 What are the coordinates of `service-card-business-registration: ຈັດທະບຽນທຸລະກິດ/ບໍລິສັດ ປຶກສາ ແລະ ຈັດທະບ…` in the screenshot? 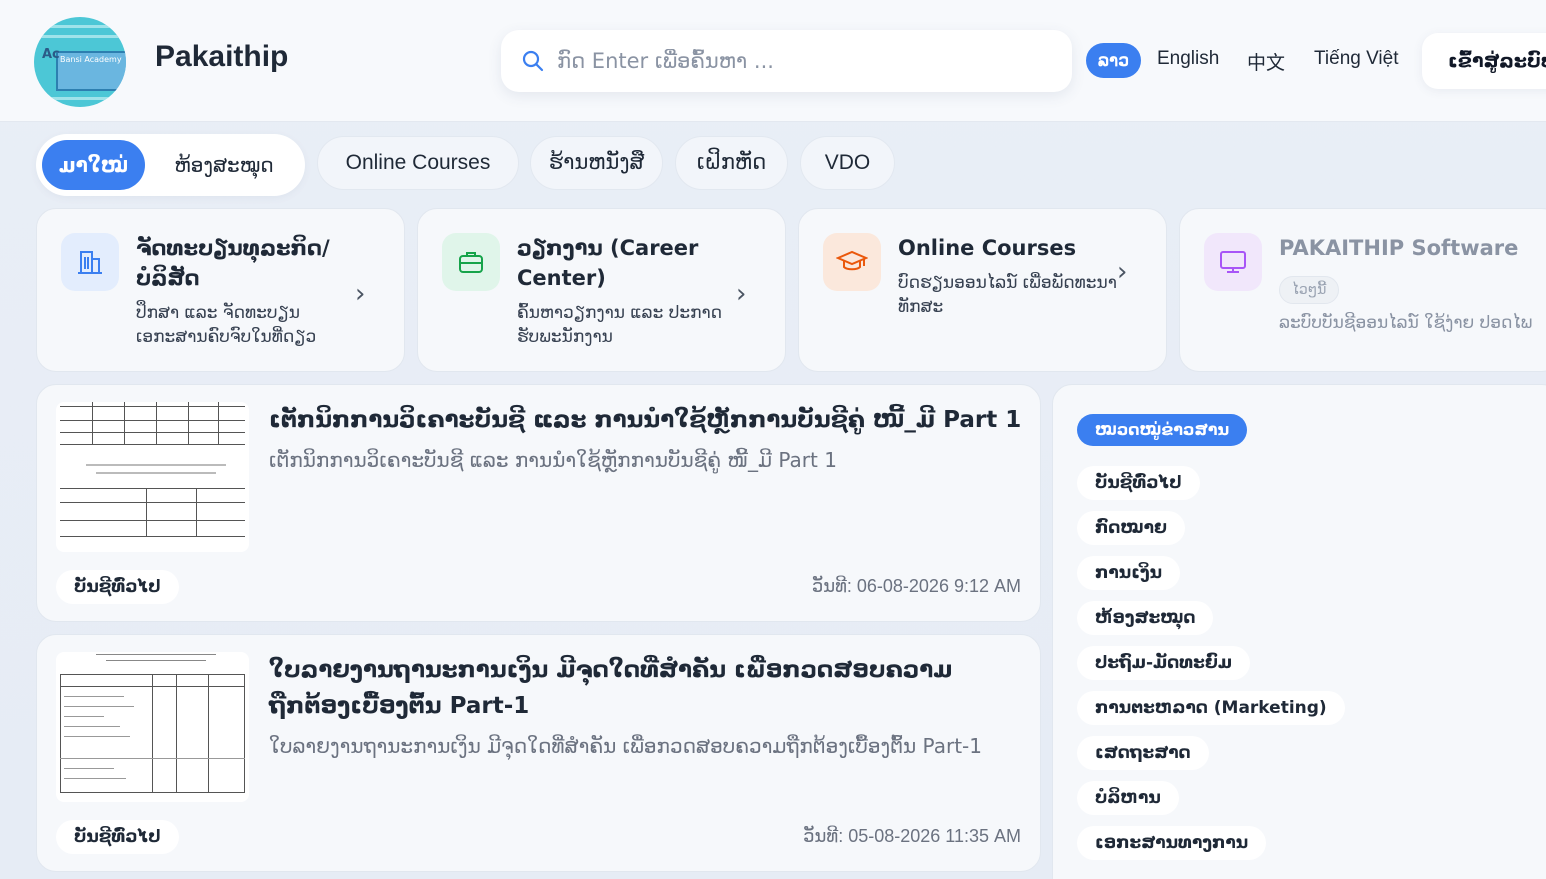 It's located at (220, 290).